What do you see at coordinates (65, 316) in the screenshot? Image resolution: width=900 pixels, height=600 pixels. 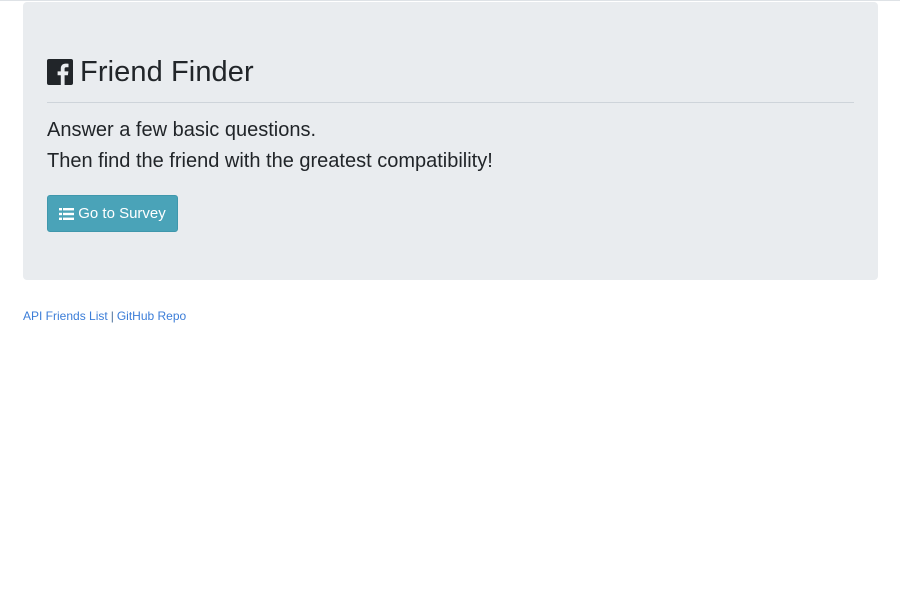 I see `api-friends-list-link: API Friends List` at bounding box center [65, 316].